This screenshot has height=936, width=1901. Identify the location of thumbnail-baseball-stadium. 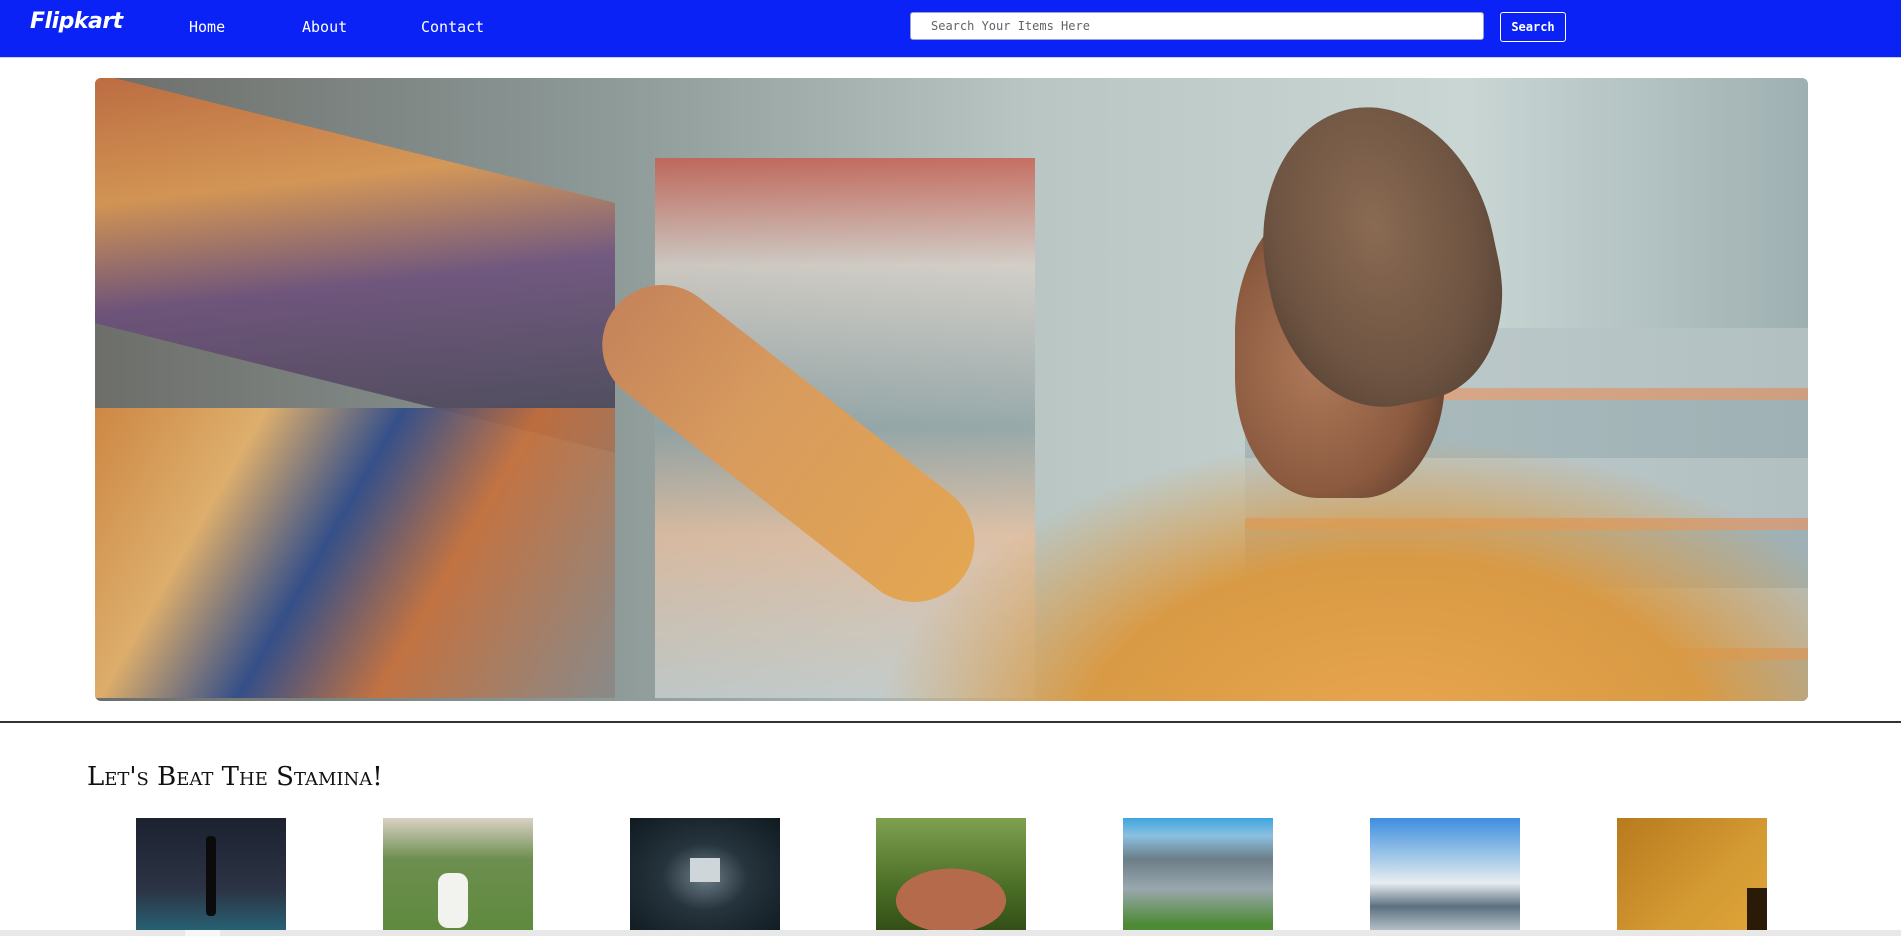
(1198, 877).